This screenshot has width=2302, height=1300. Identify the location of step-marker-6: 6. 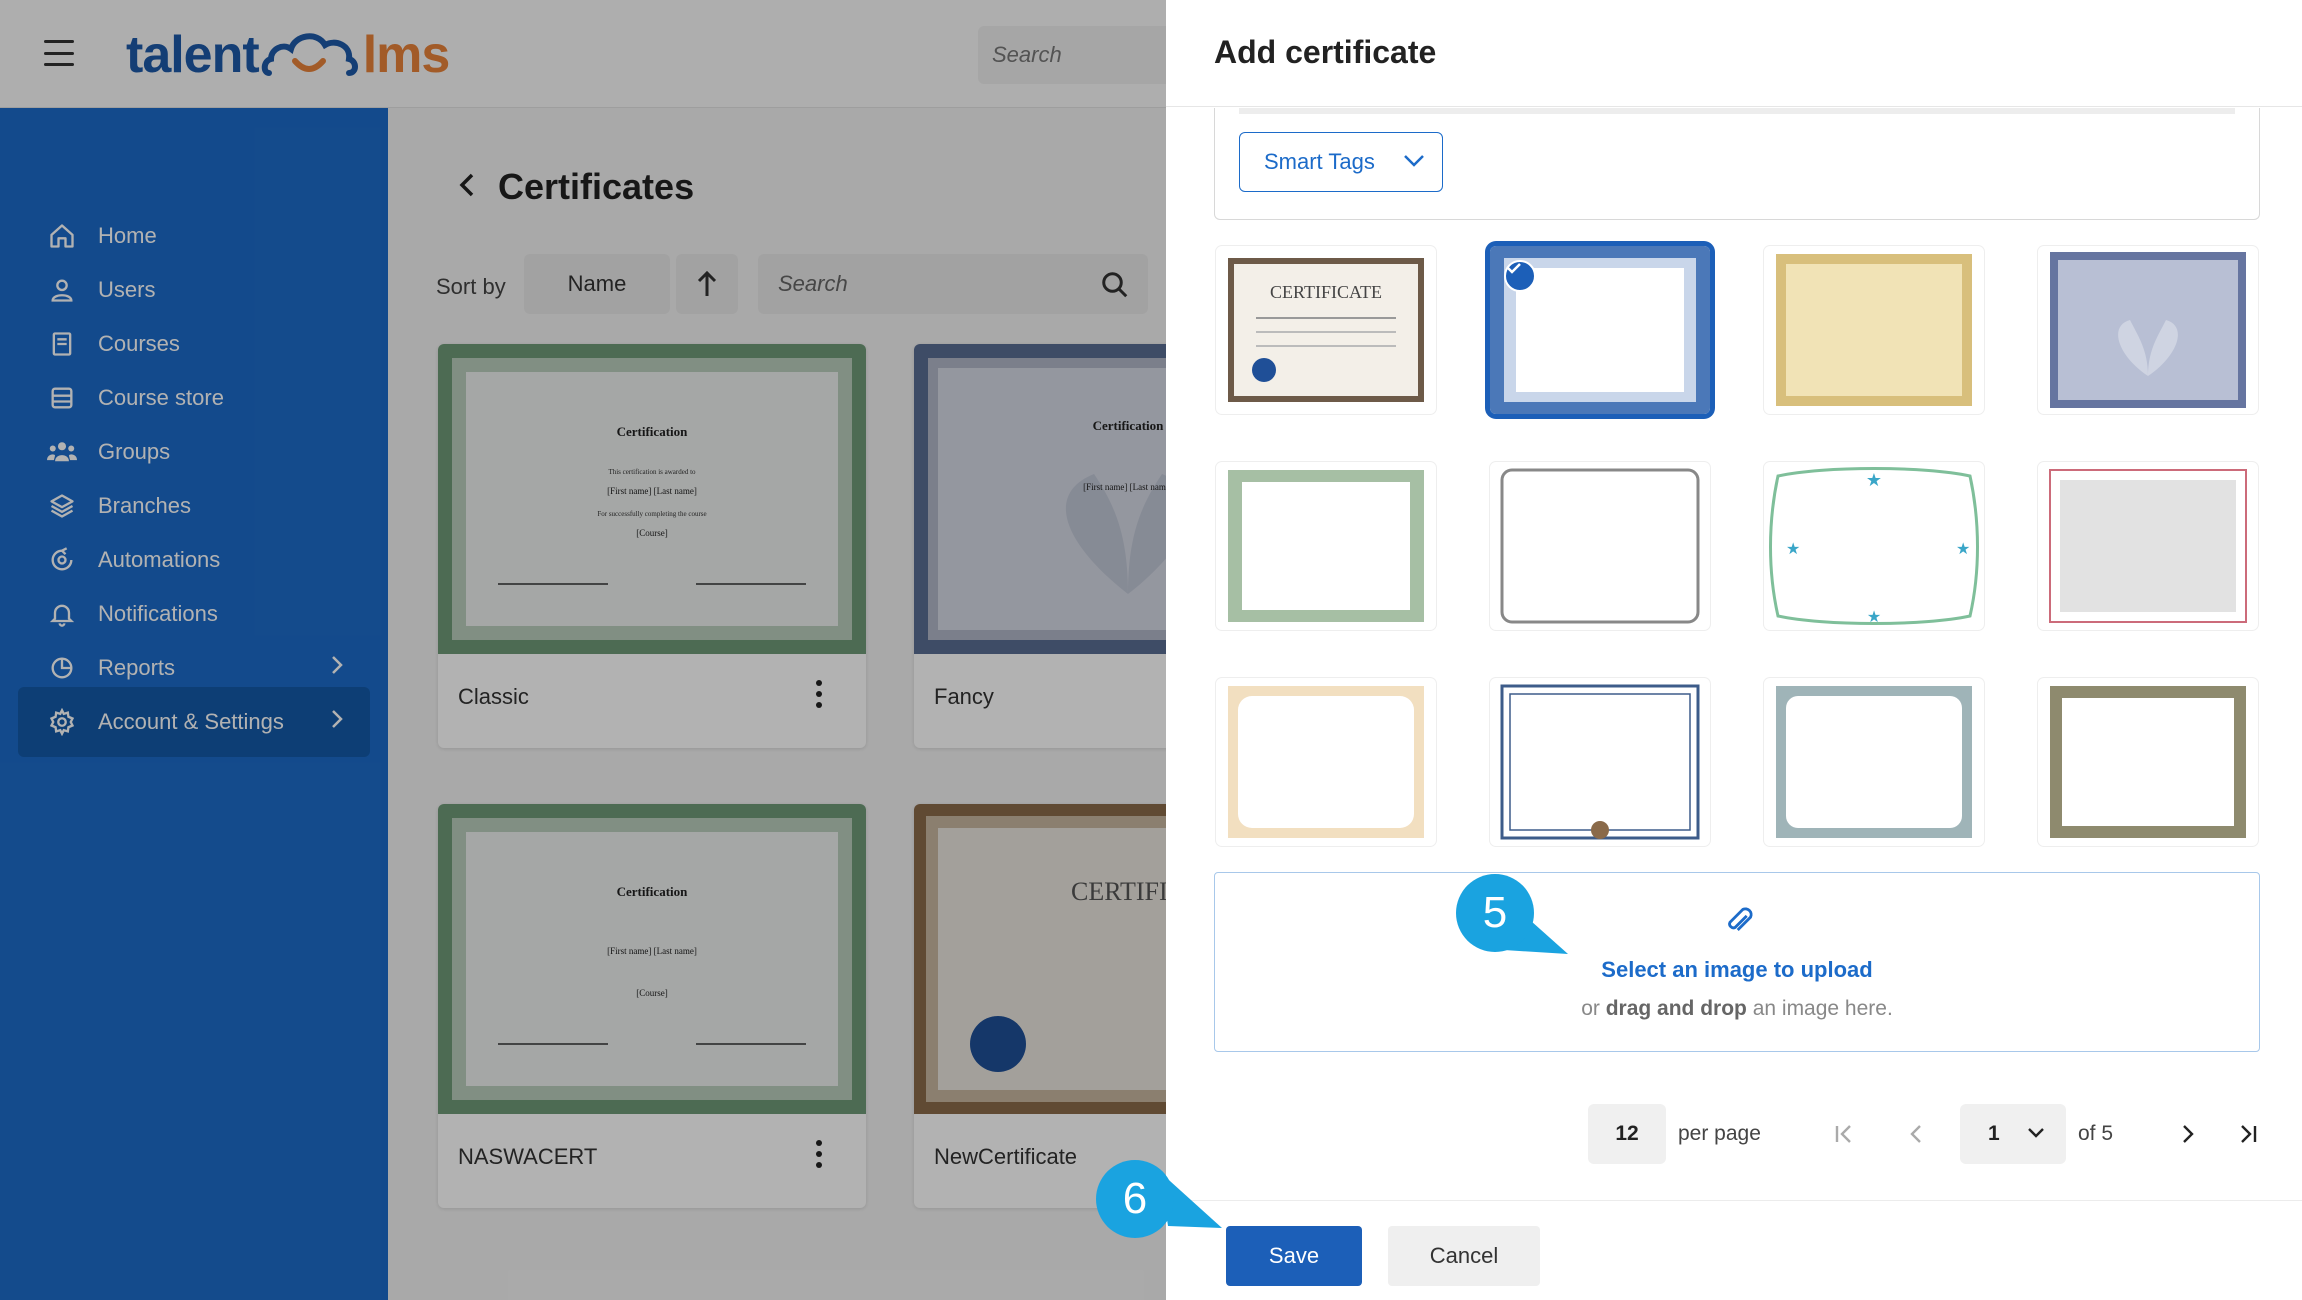
(1135, 1199).